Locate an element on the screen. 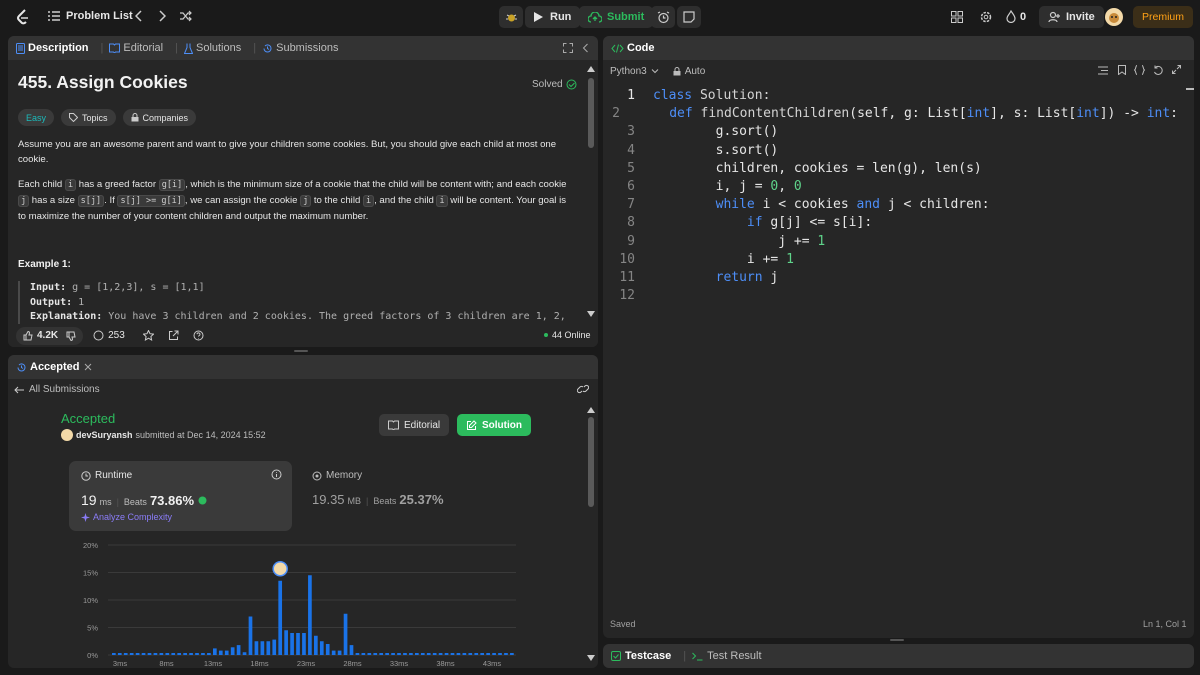 The height and width of the screenshot is (675, 1200). thumbs-down-icon is located at coordinates (71, 336).